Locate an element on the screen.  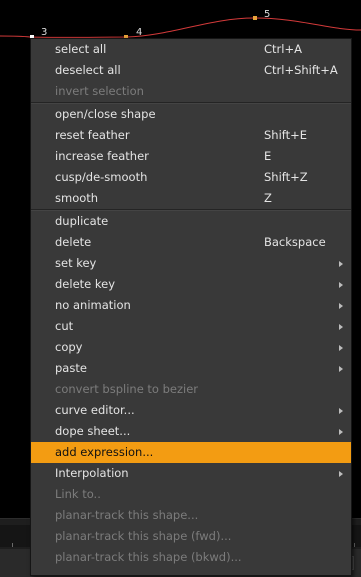
menu-item-label: Link to.. is located at coordinates (78, 494).